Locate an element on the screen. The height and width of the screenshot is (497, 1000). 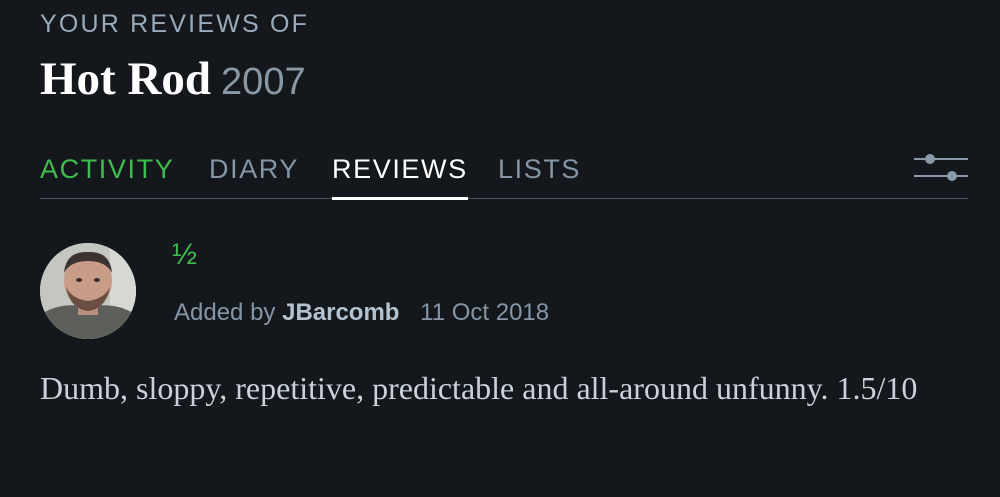
page-eyebrow: YOUR REVIEWS OF is located at coordinates (175, 24).